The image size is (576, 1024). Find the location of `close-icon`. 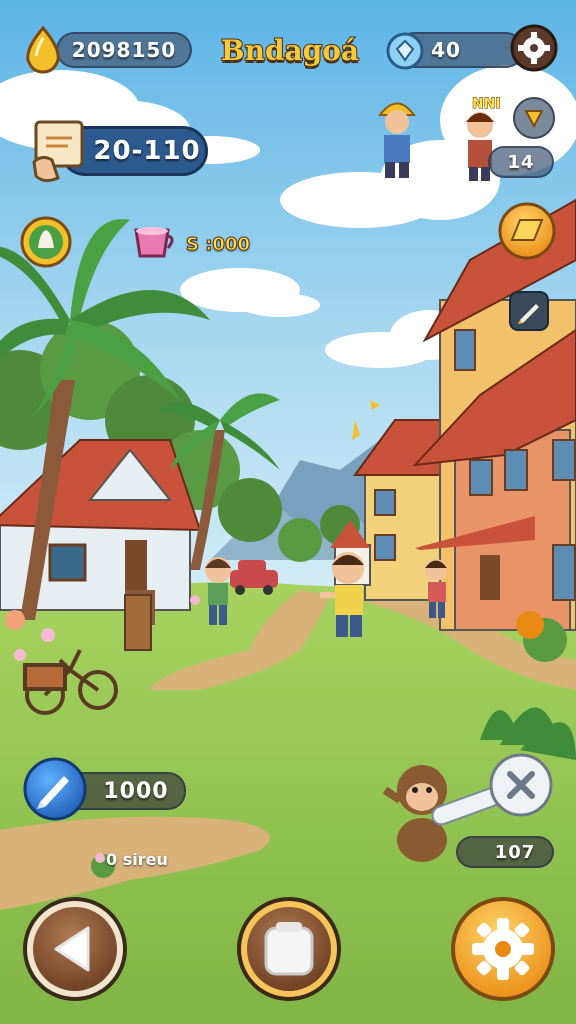

close-icon is located at coordinates (521, 785).